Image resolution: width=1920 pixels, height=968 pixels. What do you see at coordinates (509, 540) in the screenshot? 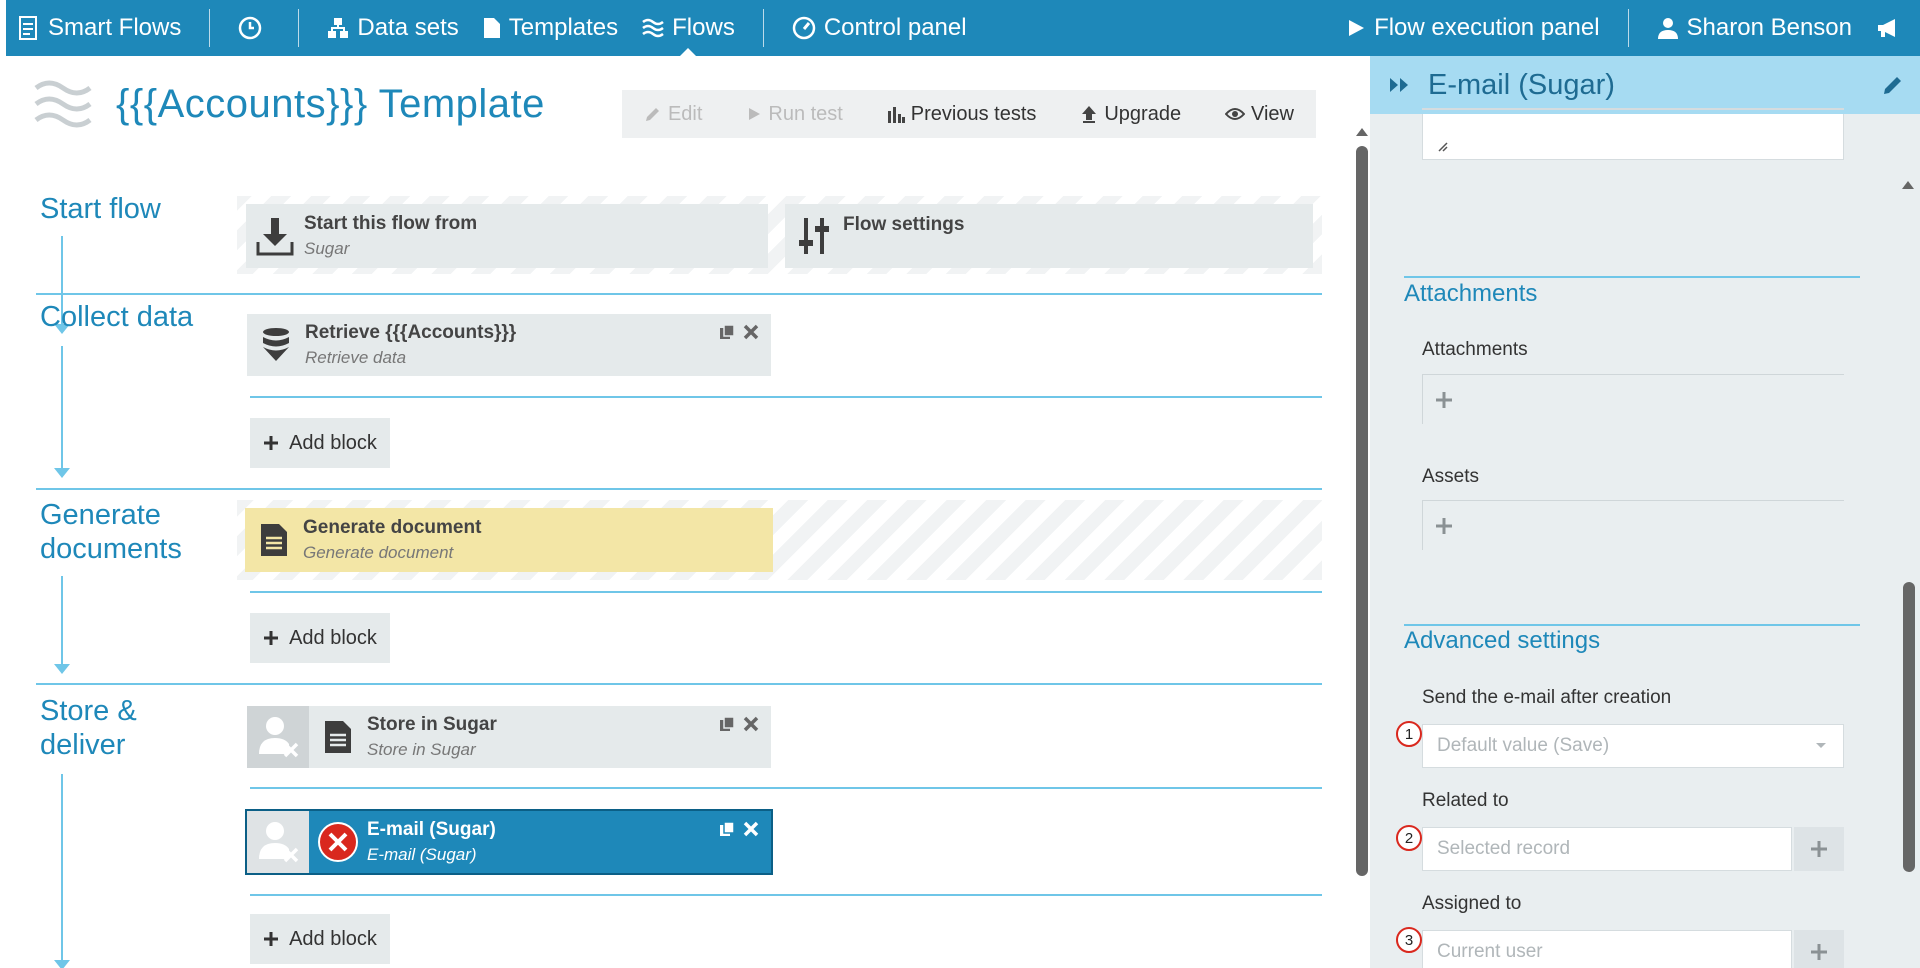
I see `generate-document-block: Generate document Generate document` at bounding box center [509, 540].